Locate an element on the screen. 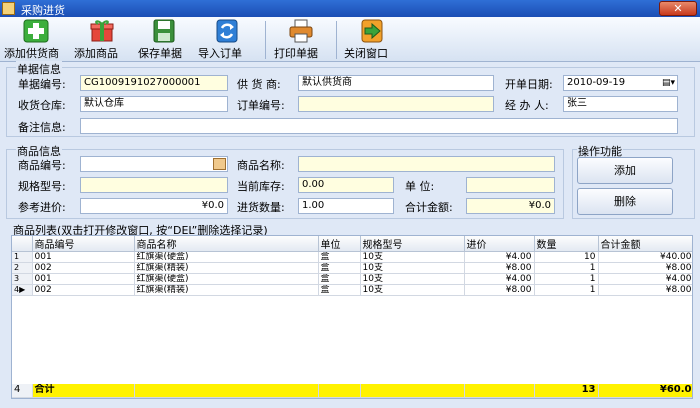  column-header: 商品名称 is located at coordinates (226, 244).